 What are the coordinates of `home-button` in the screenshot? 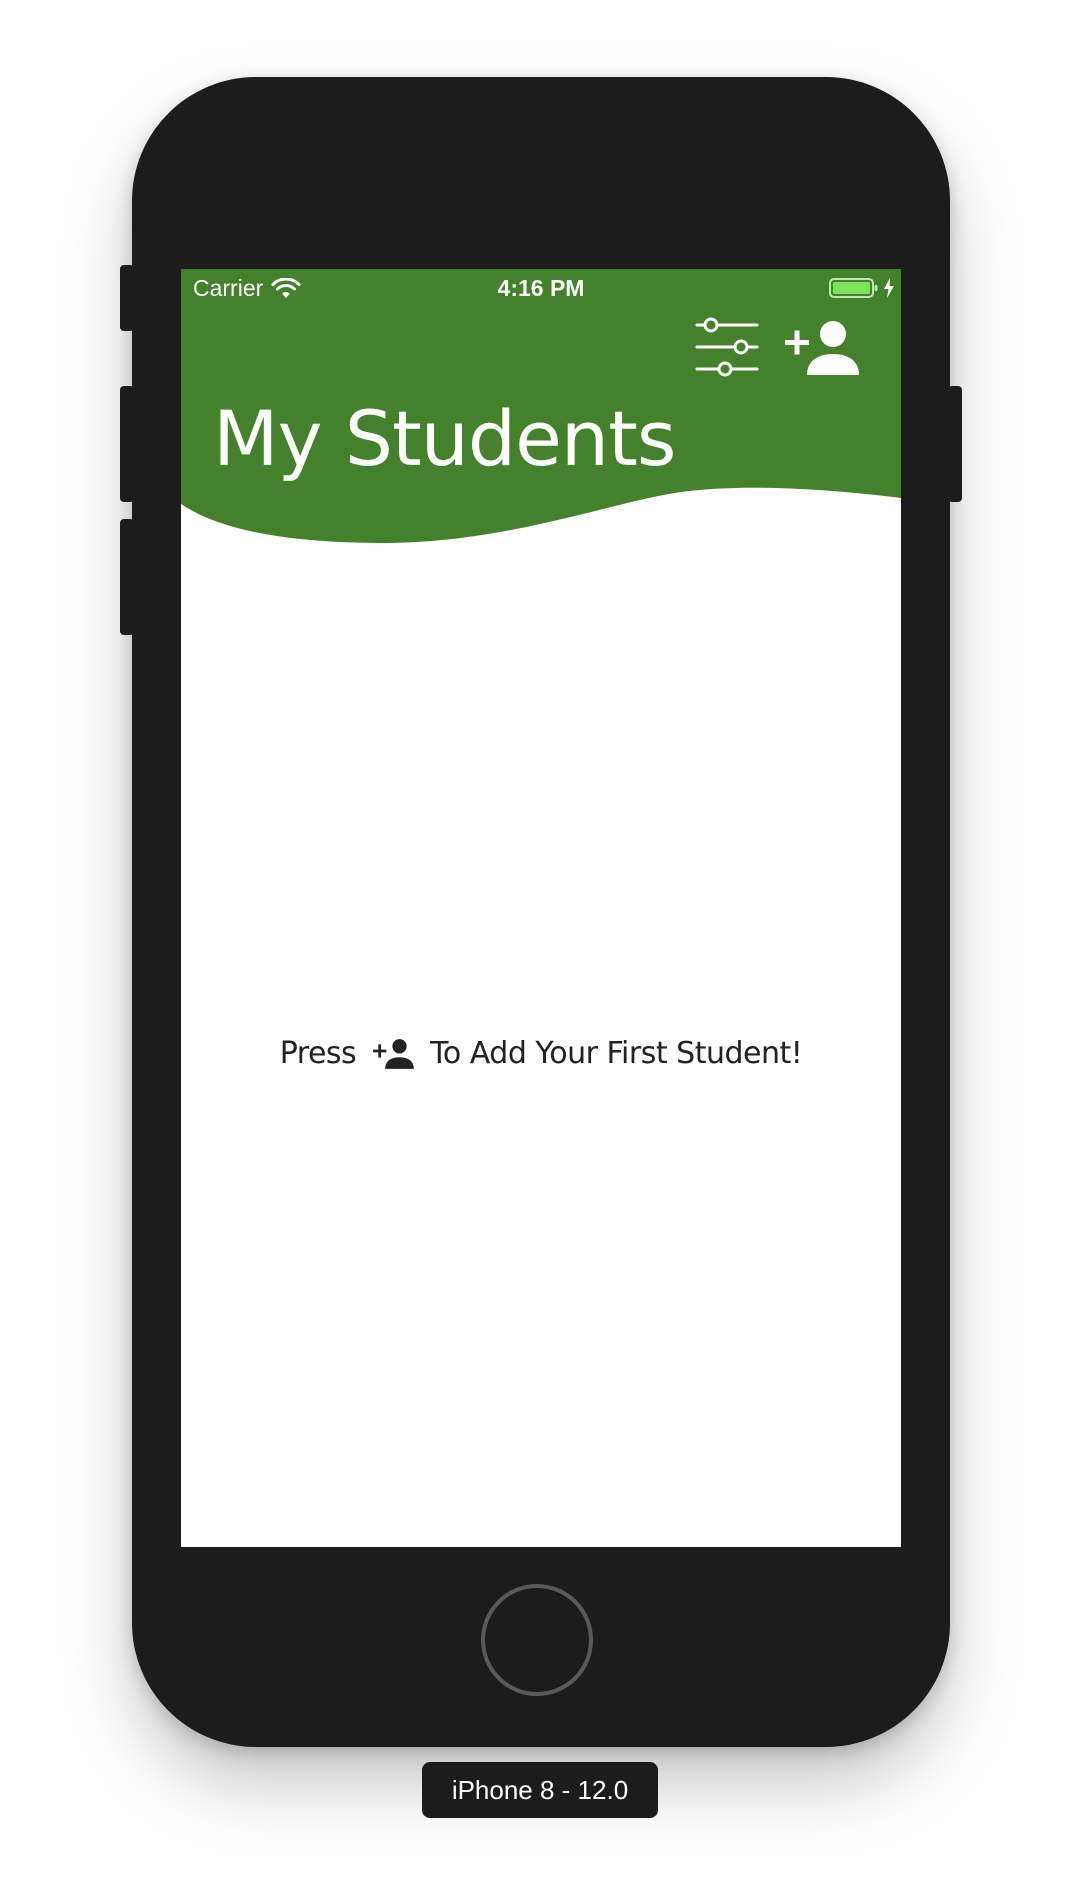 It's located at (537, 1640).